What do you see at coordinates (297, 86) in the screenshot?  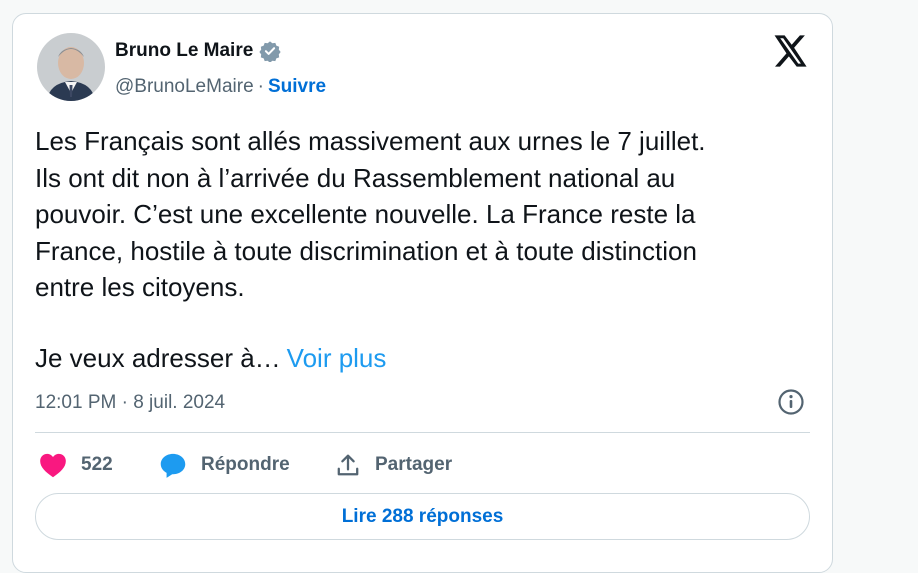 I see `follow-link: Suivre` at bounding box center [297, 86].